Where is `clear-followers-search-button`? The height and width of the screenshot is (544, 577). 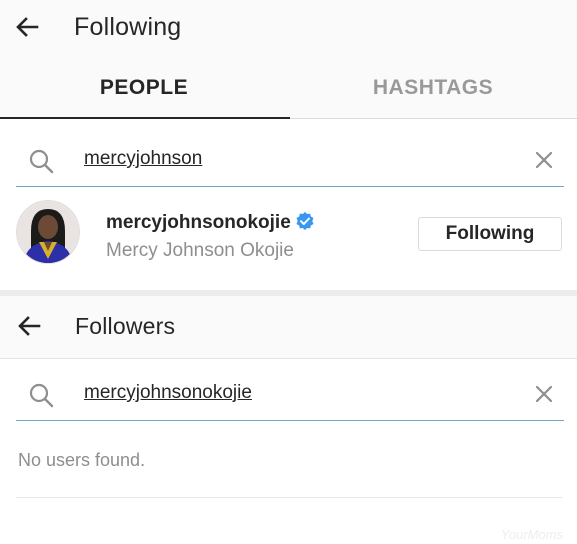 clear-followers-search-button is located at coordinates (544, 394).